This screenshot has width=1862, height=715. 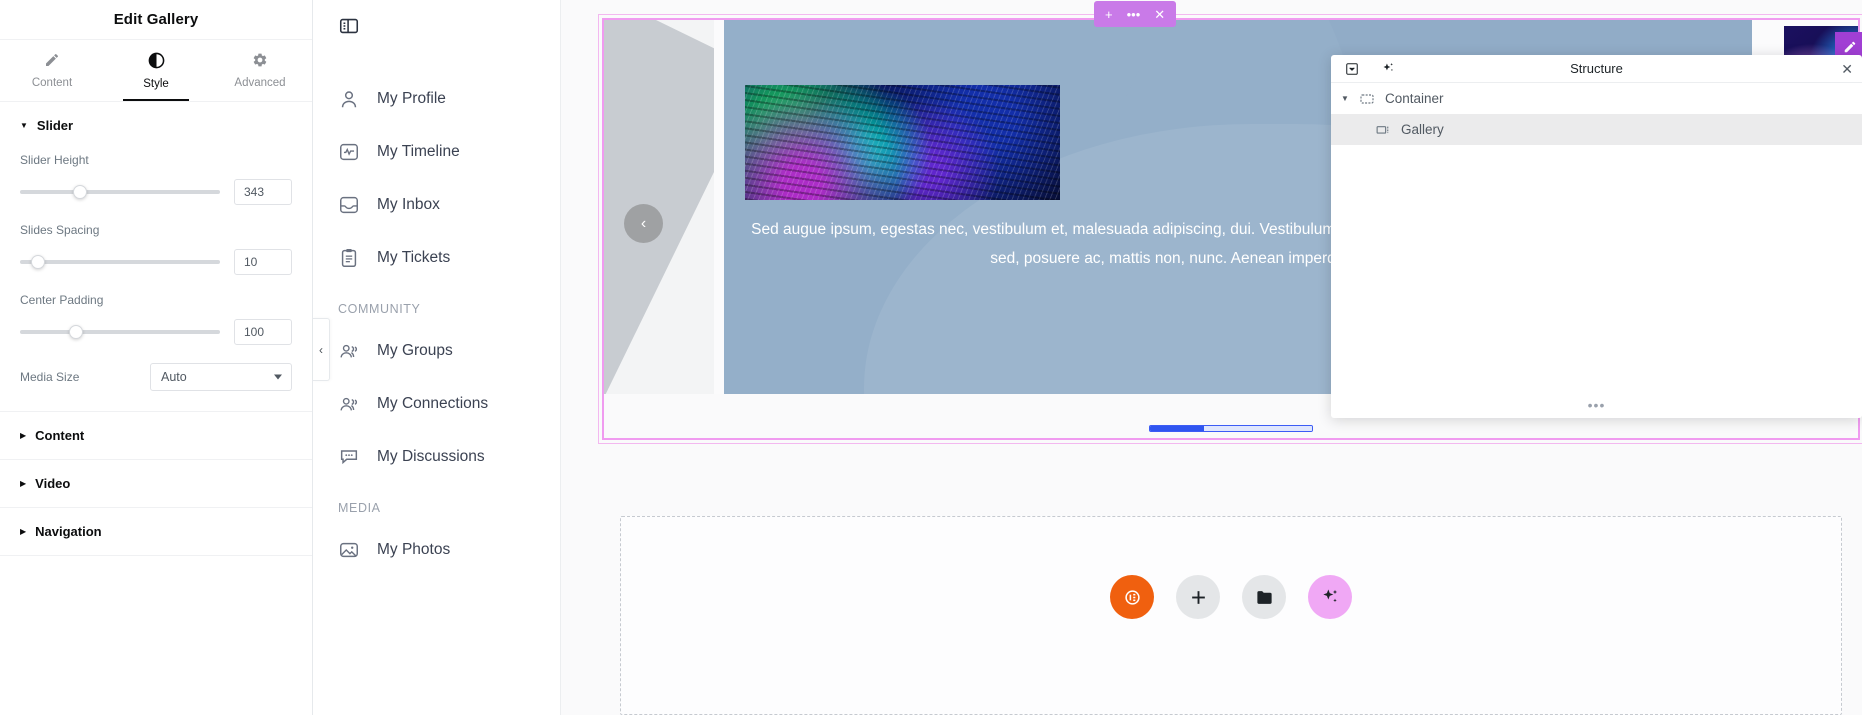 I want to click on tab-advanced-label: Advanced, so click(x=260, y=83).